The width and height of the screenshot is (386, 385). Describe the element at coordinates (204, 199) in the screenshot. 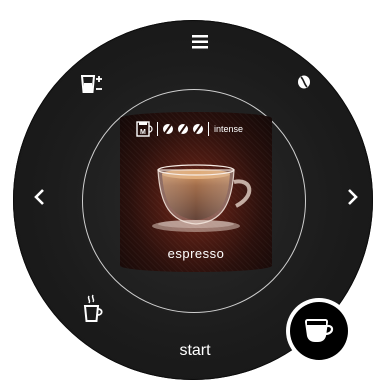

I see `espresso-cup-icon` at that location.